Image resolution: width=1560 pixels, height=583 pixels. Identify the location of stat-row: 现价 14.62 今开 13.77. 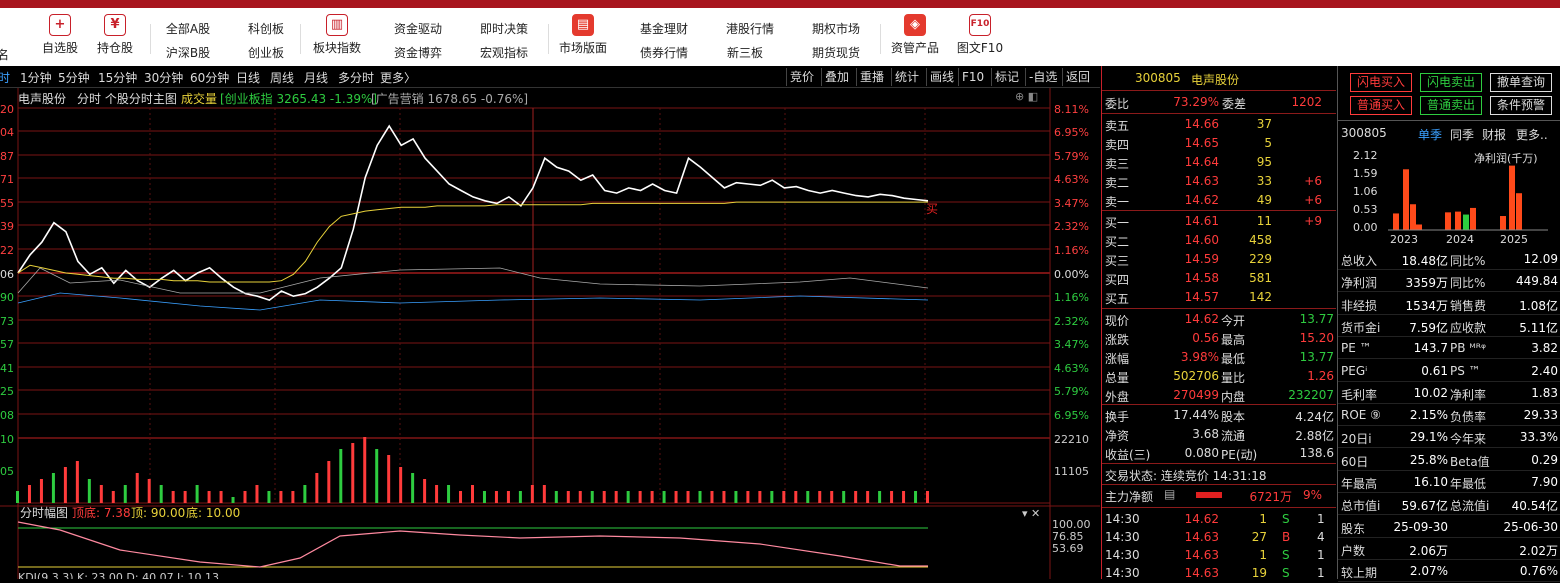
(1219, 319).